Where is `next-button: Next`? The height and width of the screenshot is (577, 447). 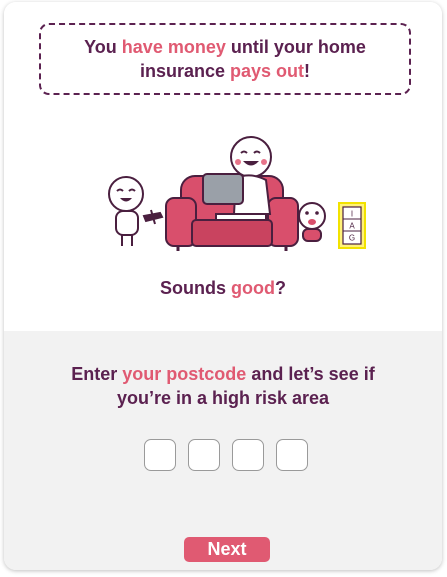 next-button: Next is located at coordinates (227, 549).